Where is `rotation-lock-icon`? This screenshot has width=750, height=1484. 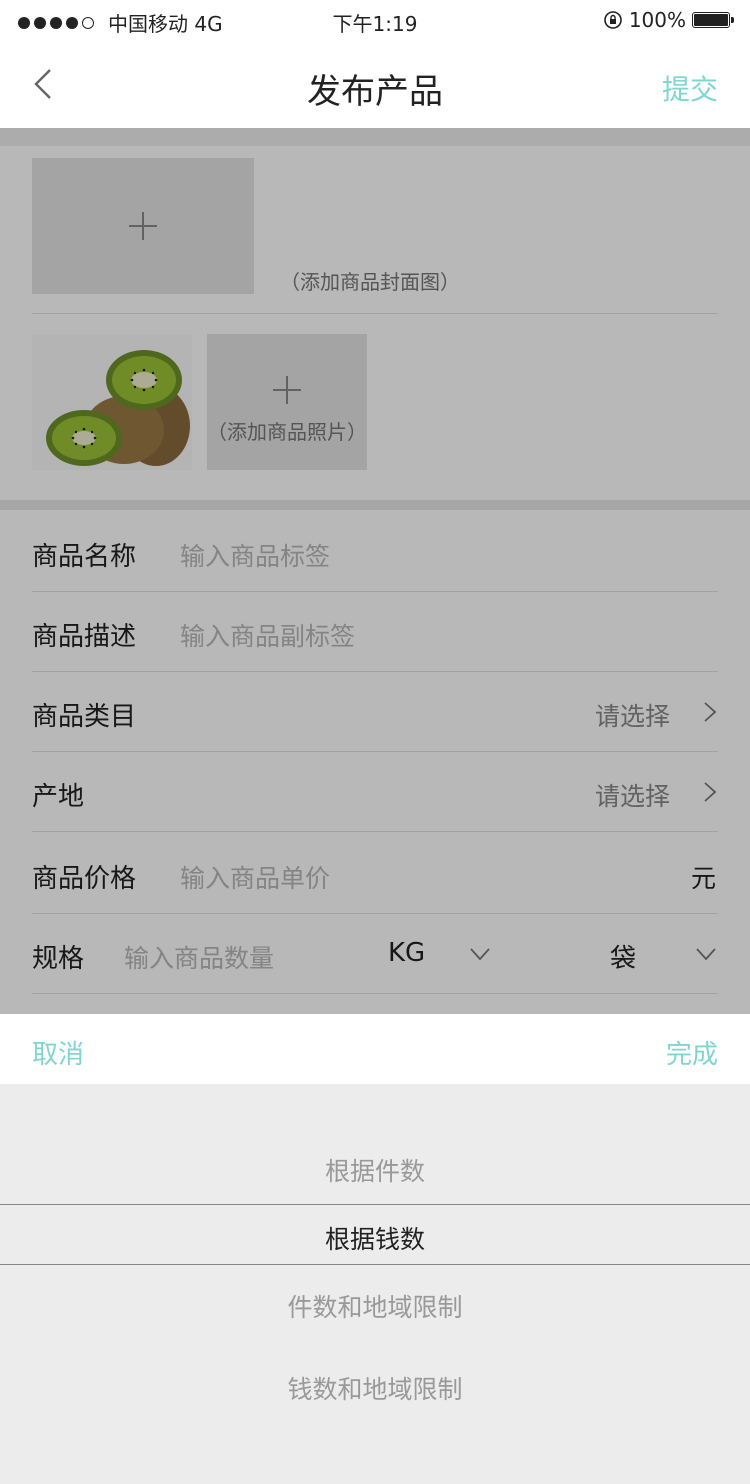 rotation-lock-icon is located at coordinates (613, 20).